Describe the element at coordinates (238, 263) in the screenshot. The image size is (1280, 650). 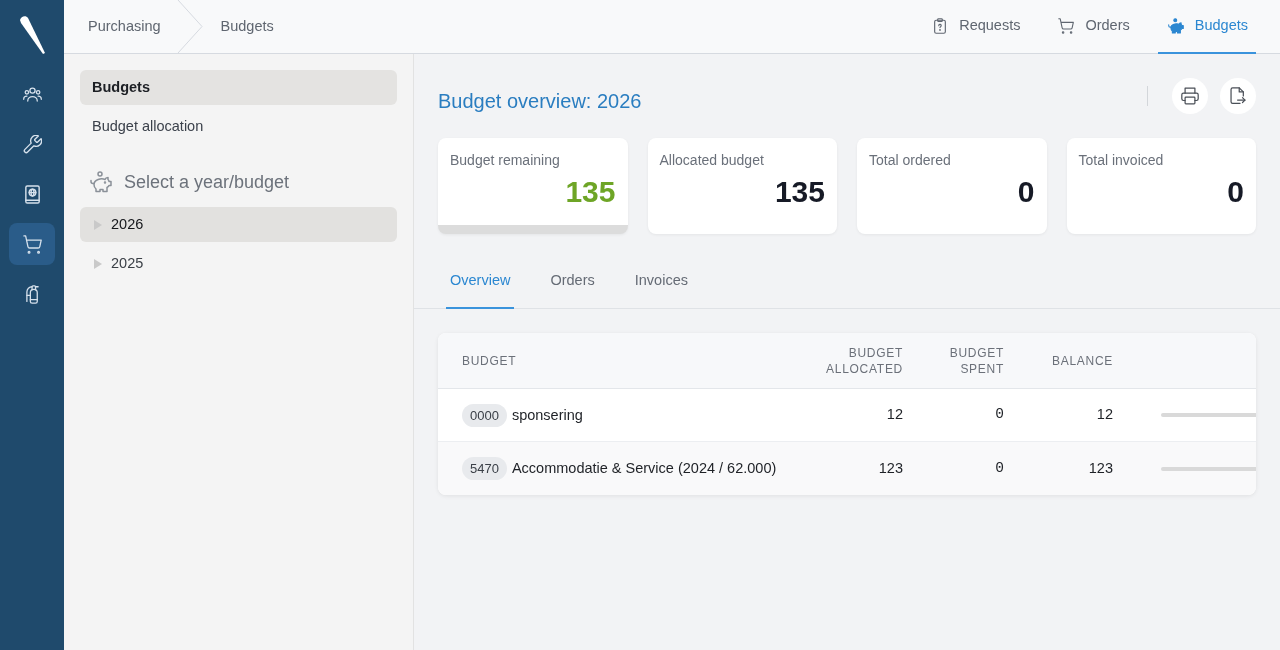
I see `tree-item: 2025` at that location.